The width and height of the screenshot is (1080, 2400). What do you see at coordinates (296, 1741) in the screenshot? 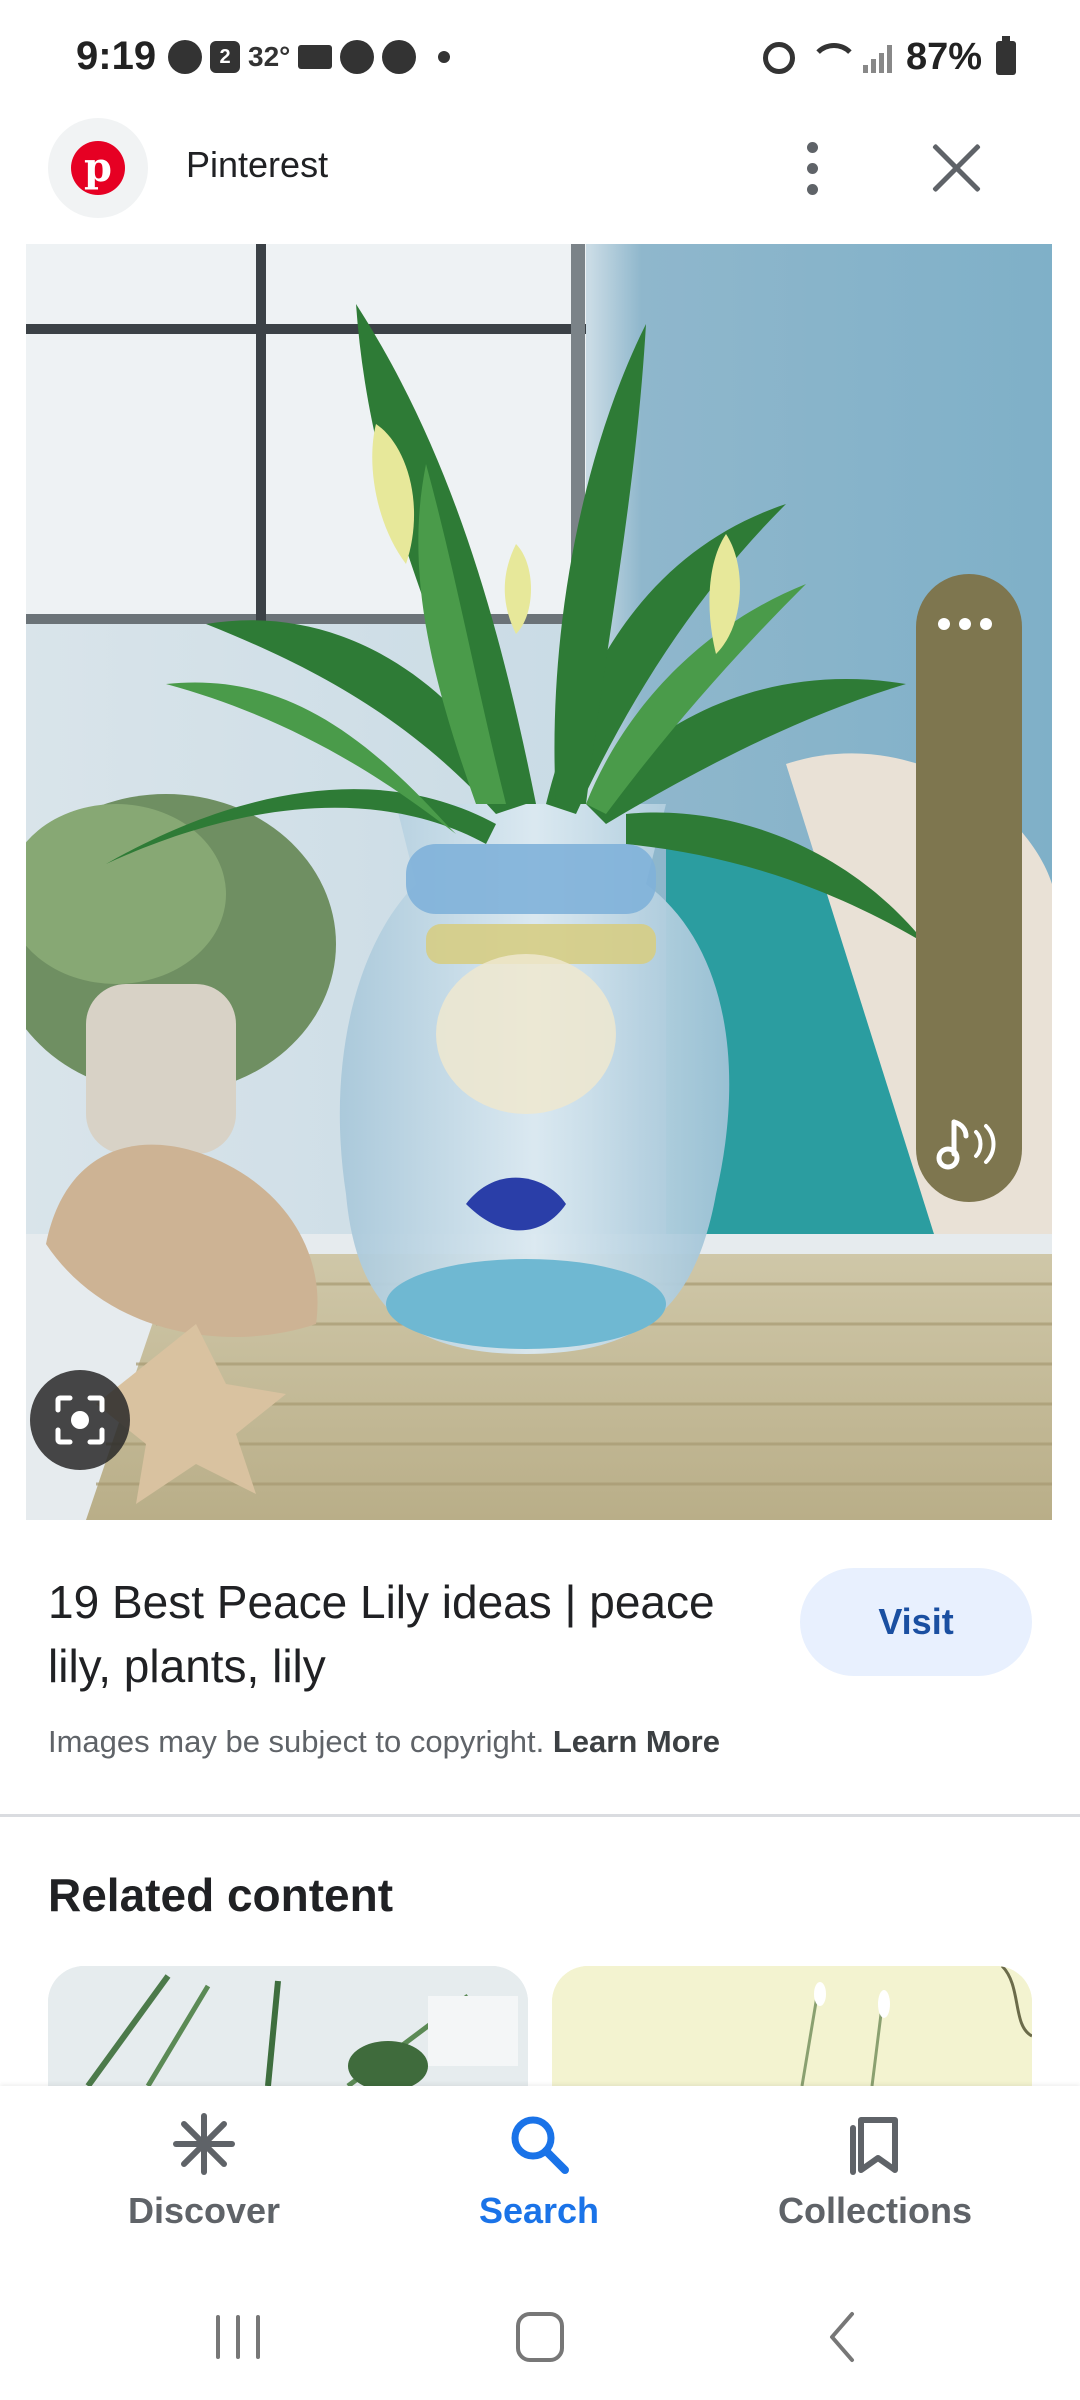
I see `copyright-text: Images may be subject to copyright.` at bounding box center [296, 1741].